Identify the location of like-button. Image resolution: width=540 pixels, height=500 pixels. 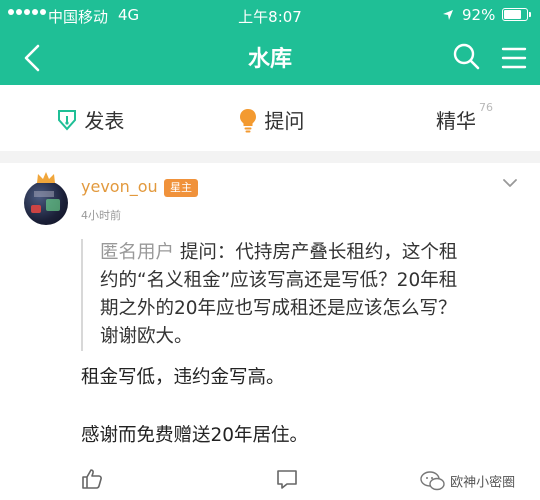
(92, 481).